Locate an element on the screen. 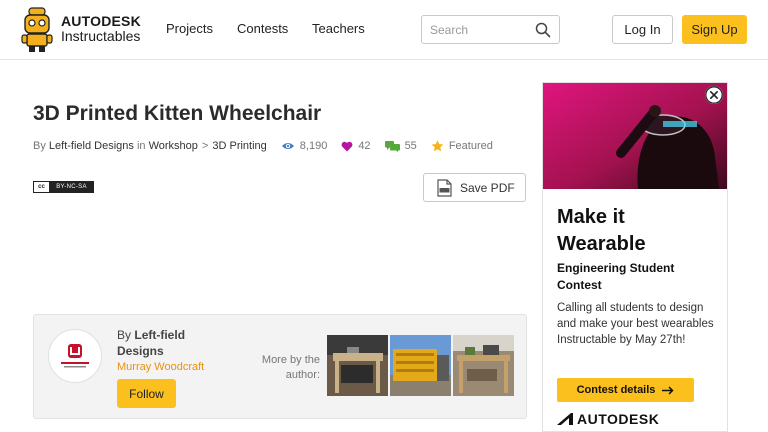 The image size is (768, 432). favorites-count: 42 is located at coordinates (364, 146).